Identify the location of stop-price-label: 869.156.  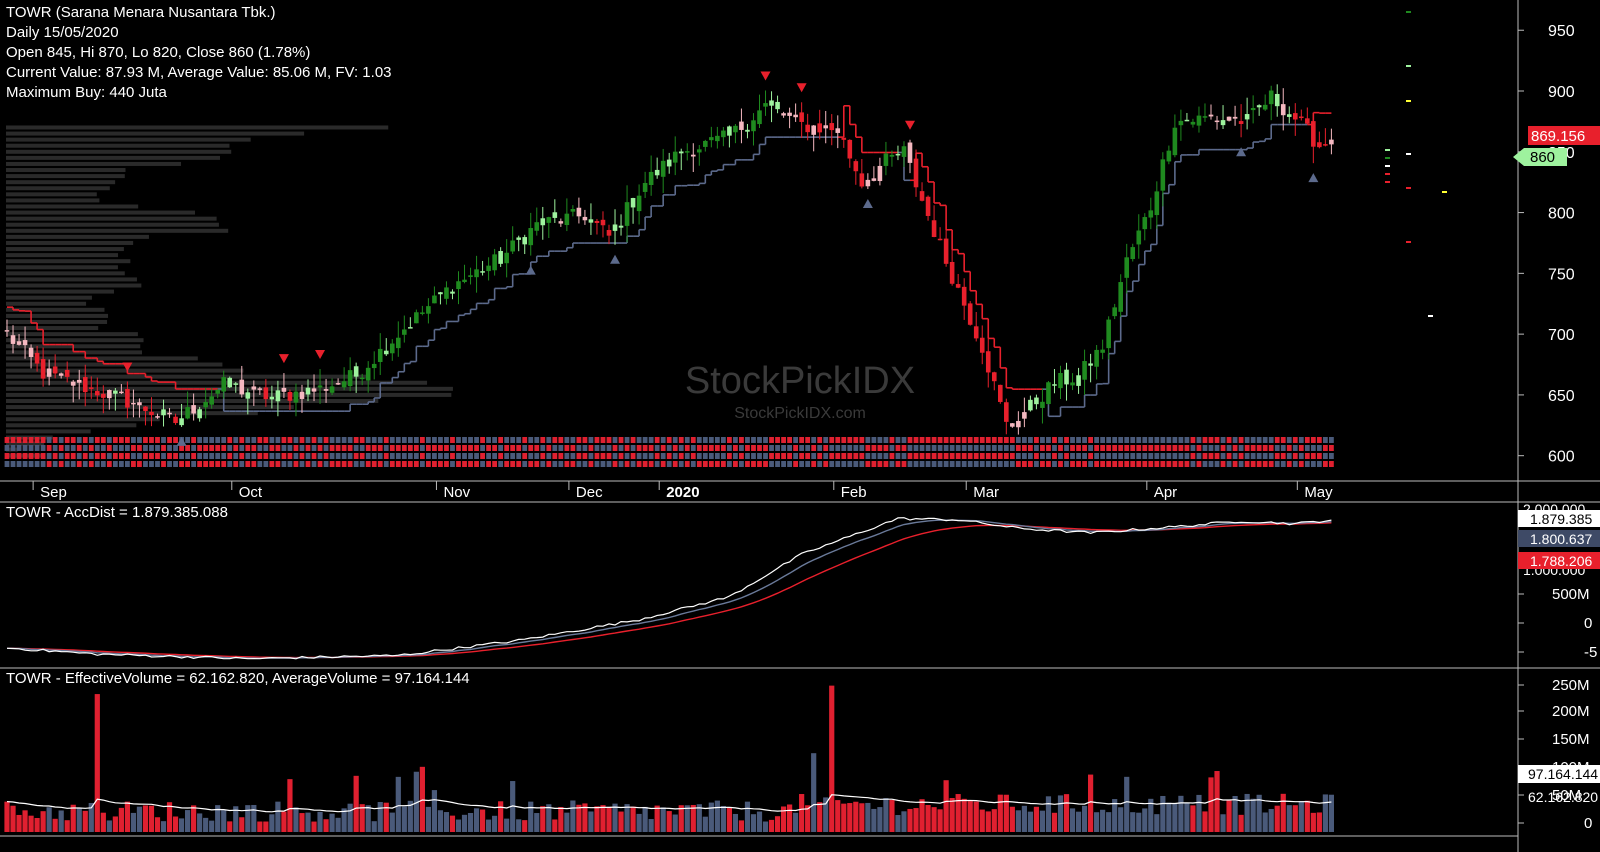
(1558, 136).